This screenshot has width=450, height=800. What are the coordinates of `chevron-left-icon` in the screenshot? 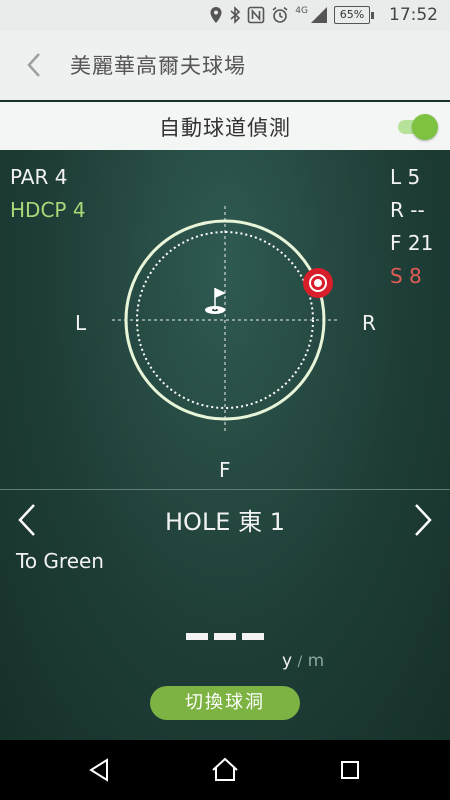 It's located at (33, 65).